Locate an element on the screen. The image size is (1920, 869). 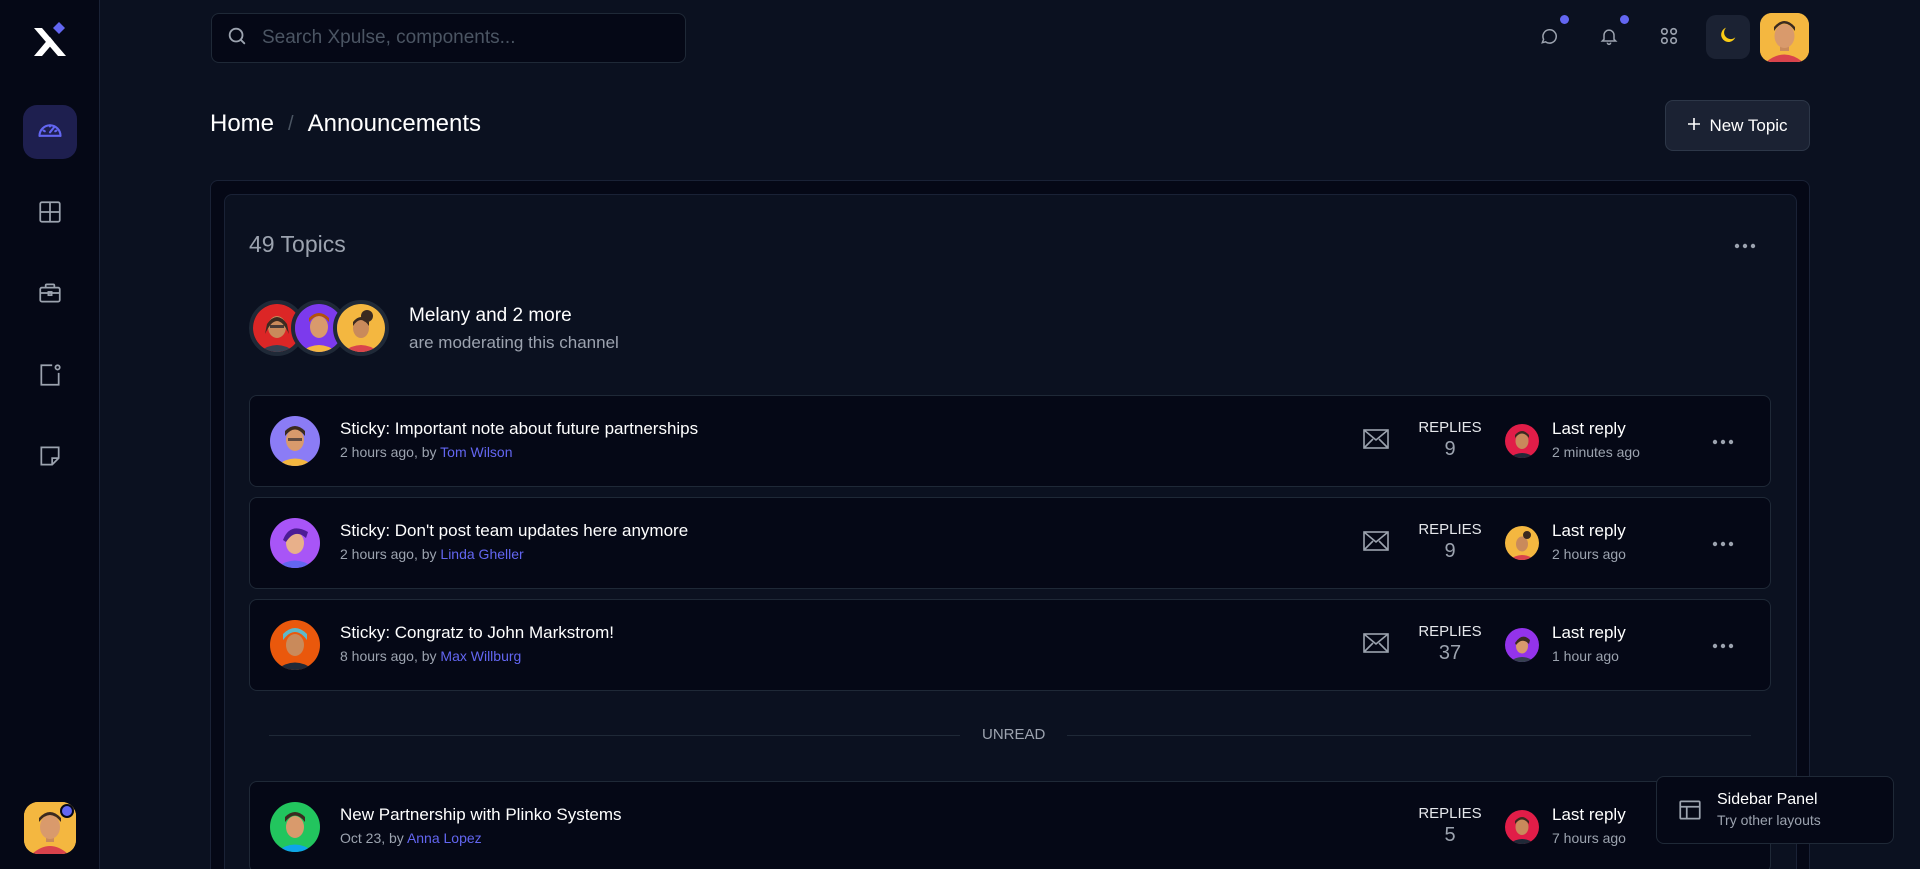
topic-meta: 2 hours ago, by Tom Wilson is located at coordinates (426, 452).